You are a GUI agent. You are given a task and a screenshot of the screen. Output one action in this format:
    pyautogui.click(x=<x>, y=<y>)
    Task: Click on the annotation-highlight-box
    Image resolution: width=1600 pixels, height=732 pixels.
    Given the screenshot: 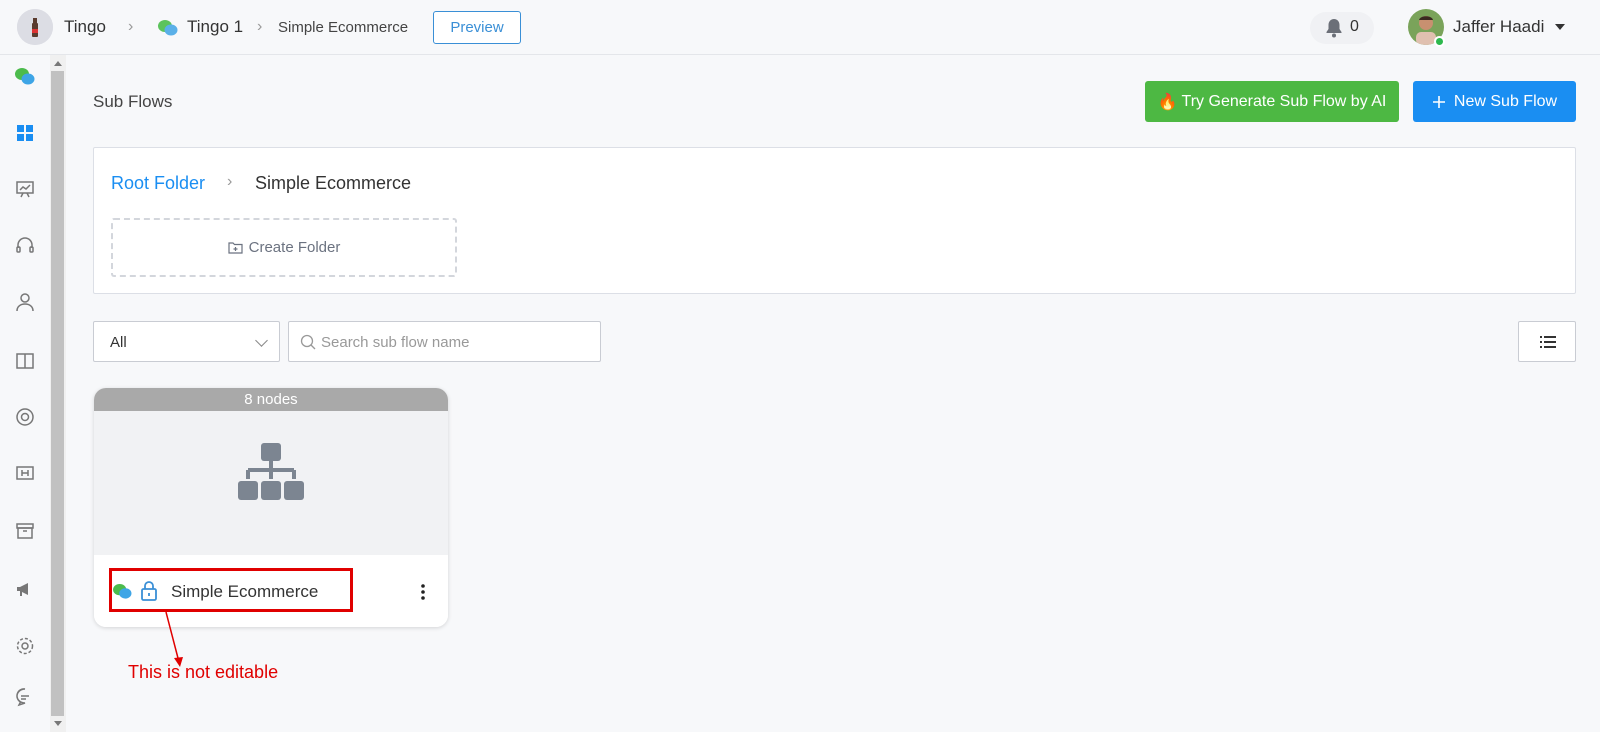 What is the action you would take?
    pyautogui.click(x=231, y=590)
    